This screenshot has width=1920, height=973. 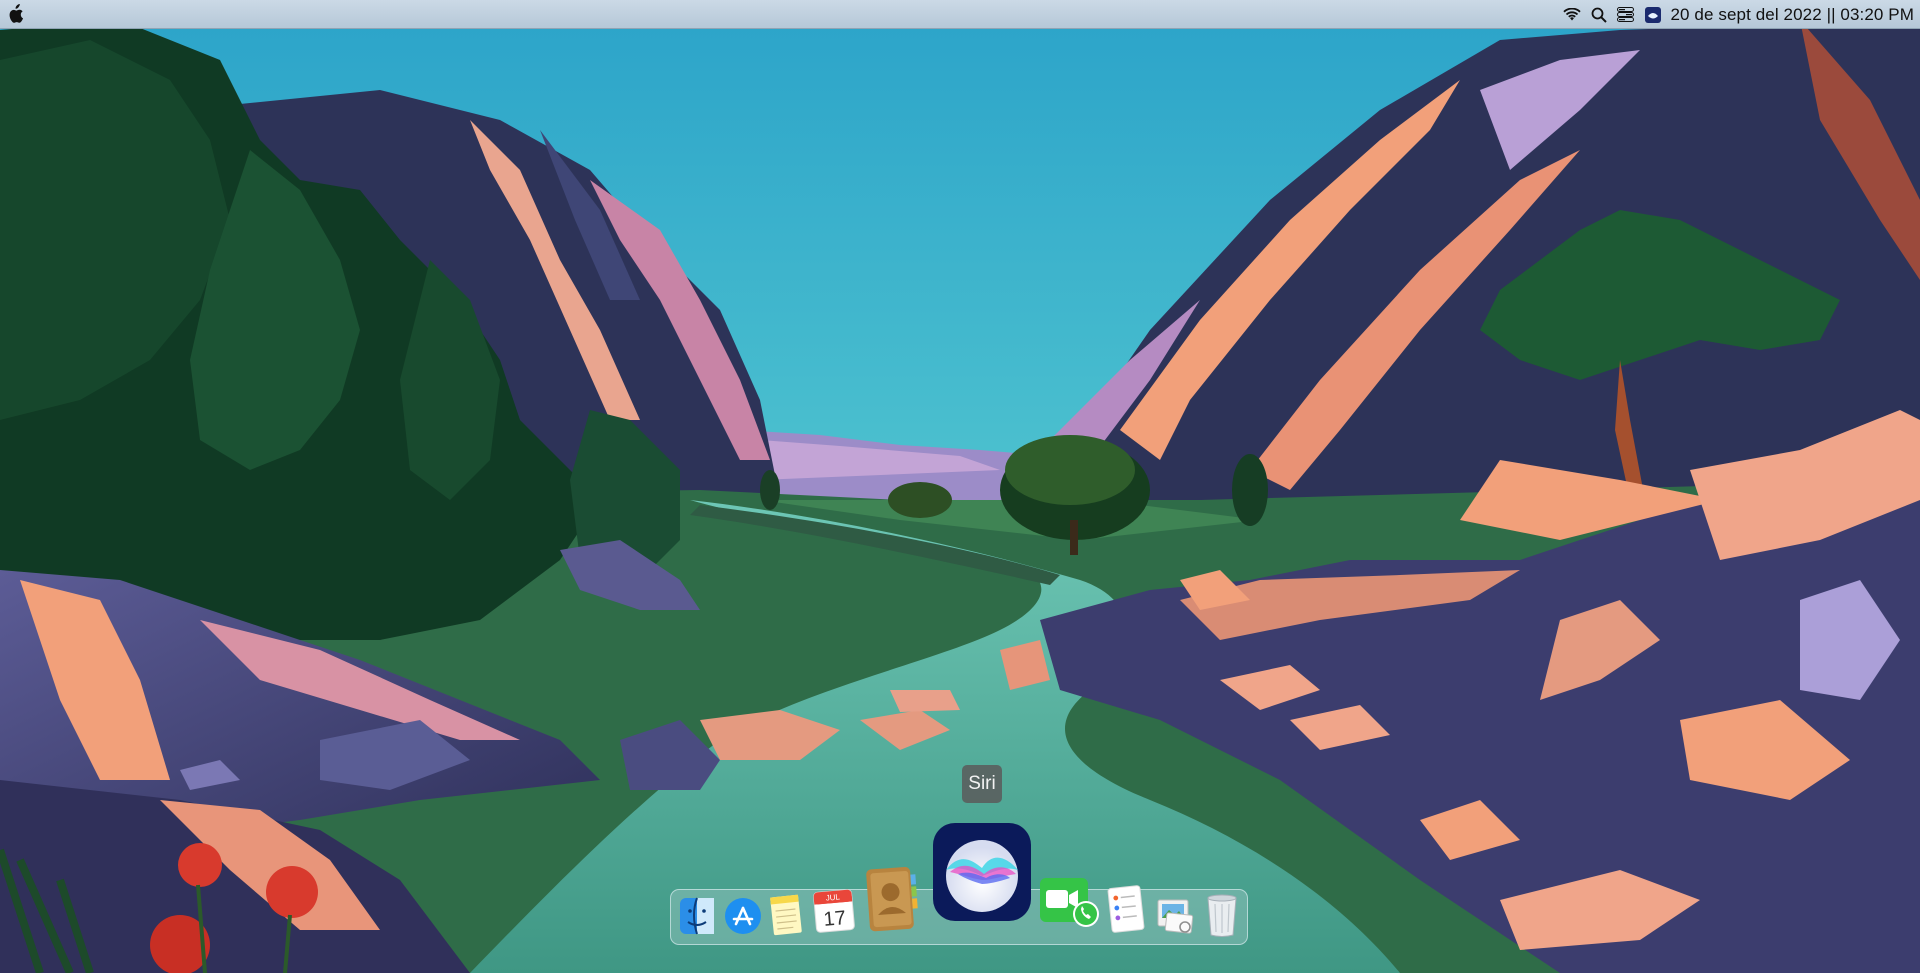 I want to click on status-area: 20 de sept del 2022 || 03:20 PM, so click(x=1738, y=14).